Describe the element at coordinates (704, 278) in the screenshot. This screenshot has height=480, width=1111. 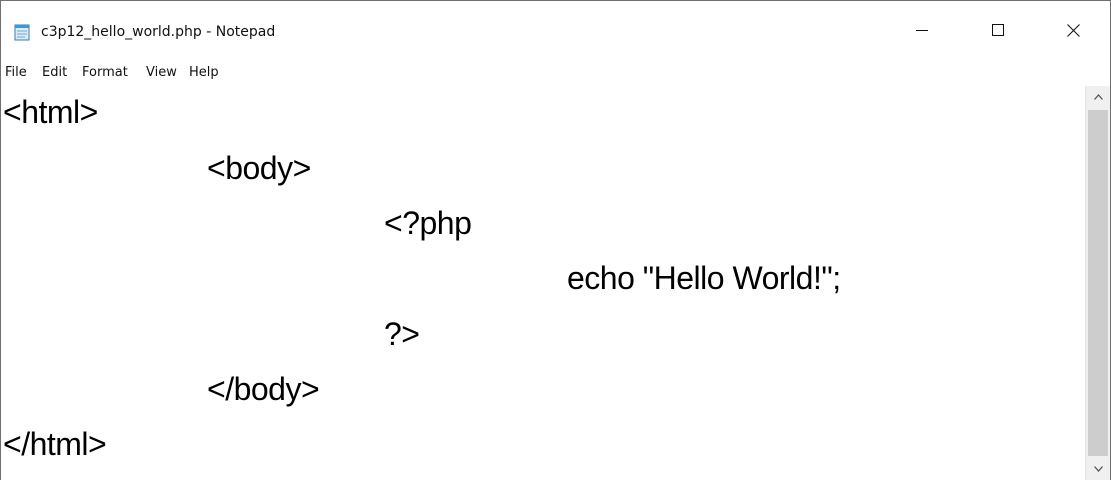
I see `code-line: echo "Hello World!";` at that location.